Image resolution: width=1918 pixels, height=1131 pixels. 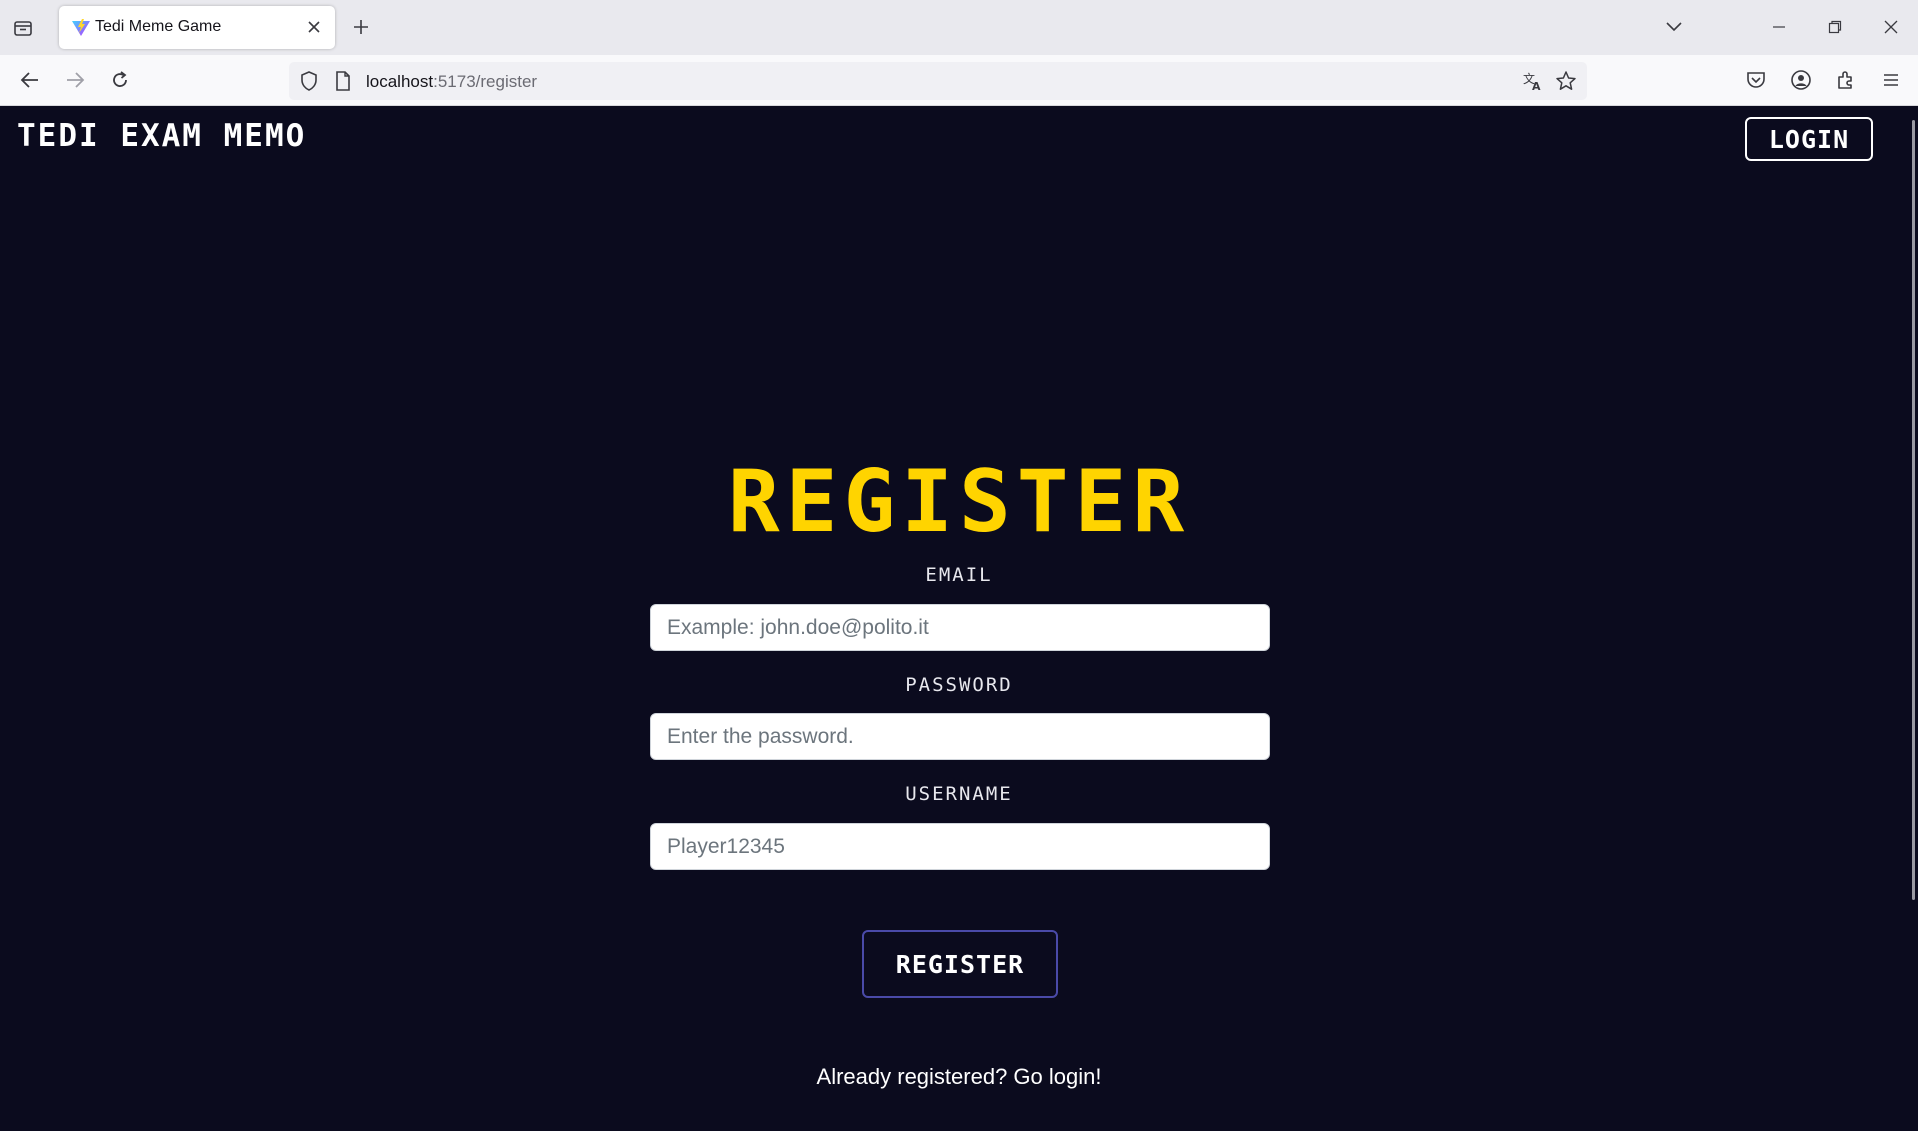 I want to click on url-path: :5173/register, so click(x=485, y=81).